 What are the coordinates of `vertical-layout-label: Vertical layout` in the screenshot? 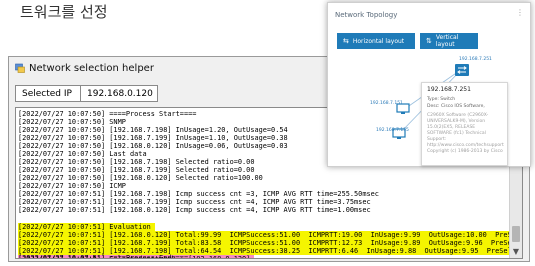 It's located at (447, 41).